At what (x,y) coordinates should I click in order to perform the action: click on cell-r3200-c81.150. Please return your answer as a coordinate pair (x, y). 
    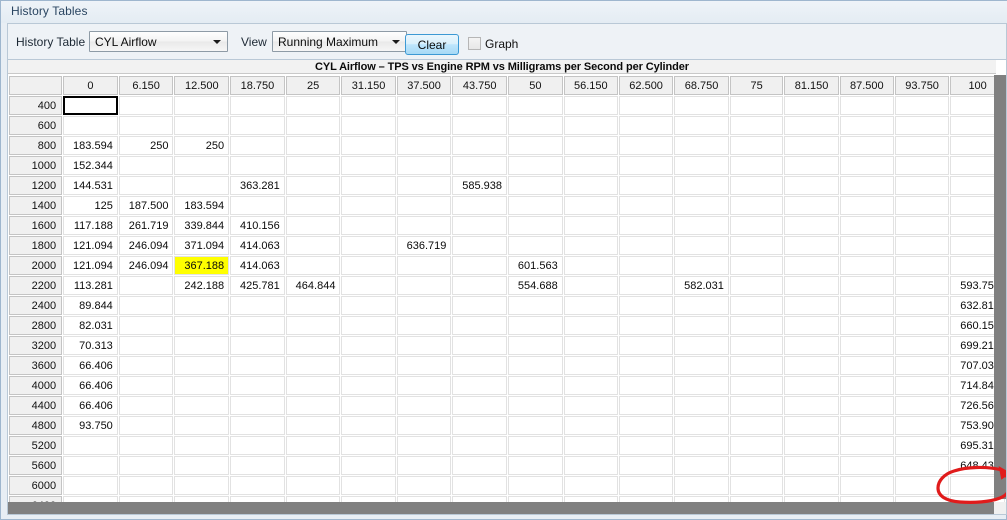
    Looking at the image, I should click on (811, 345).